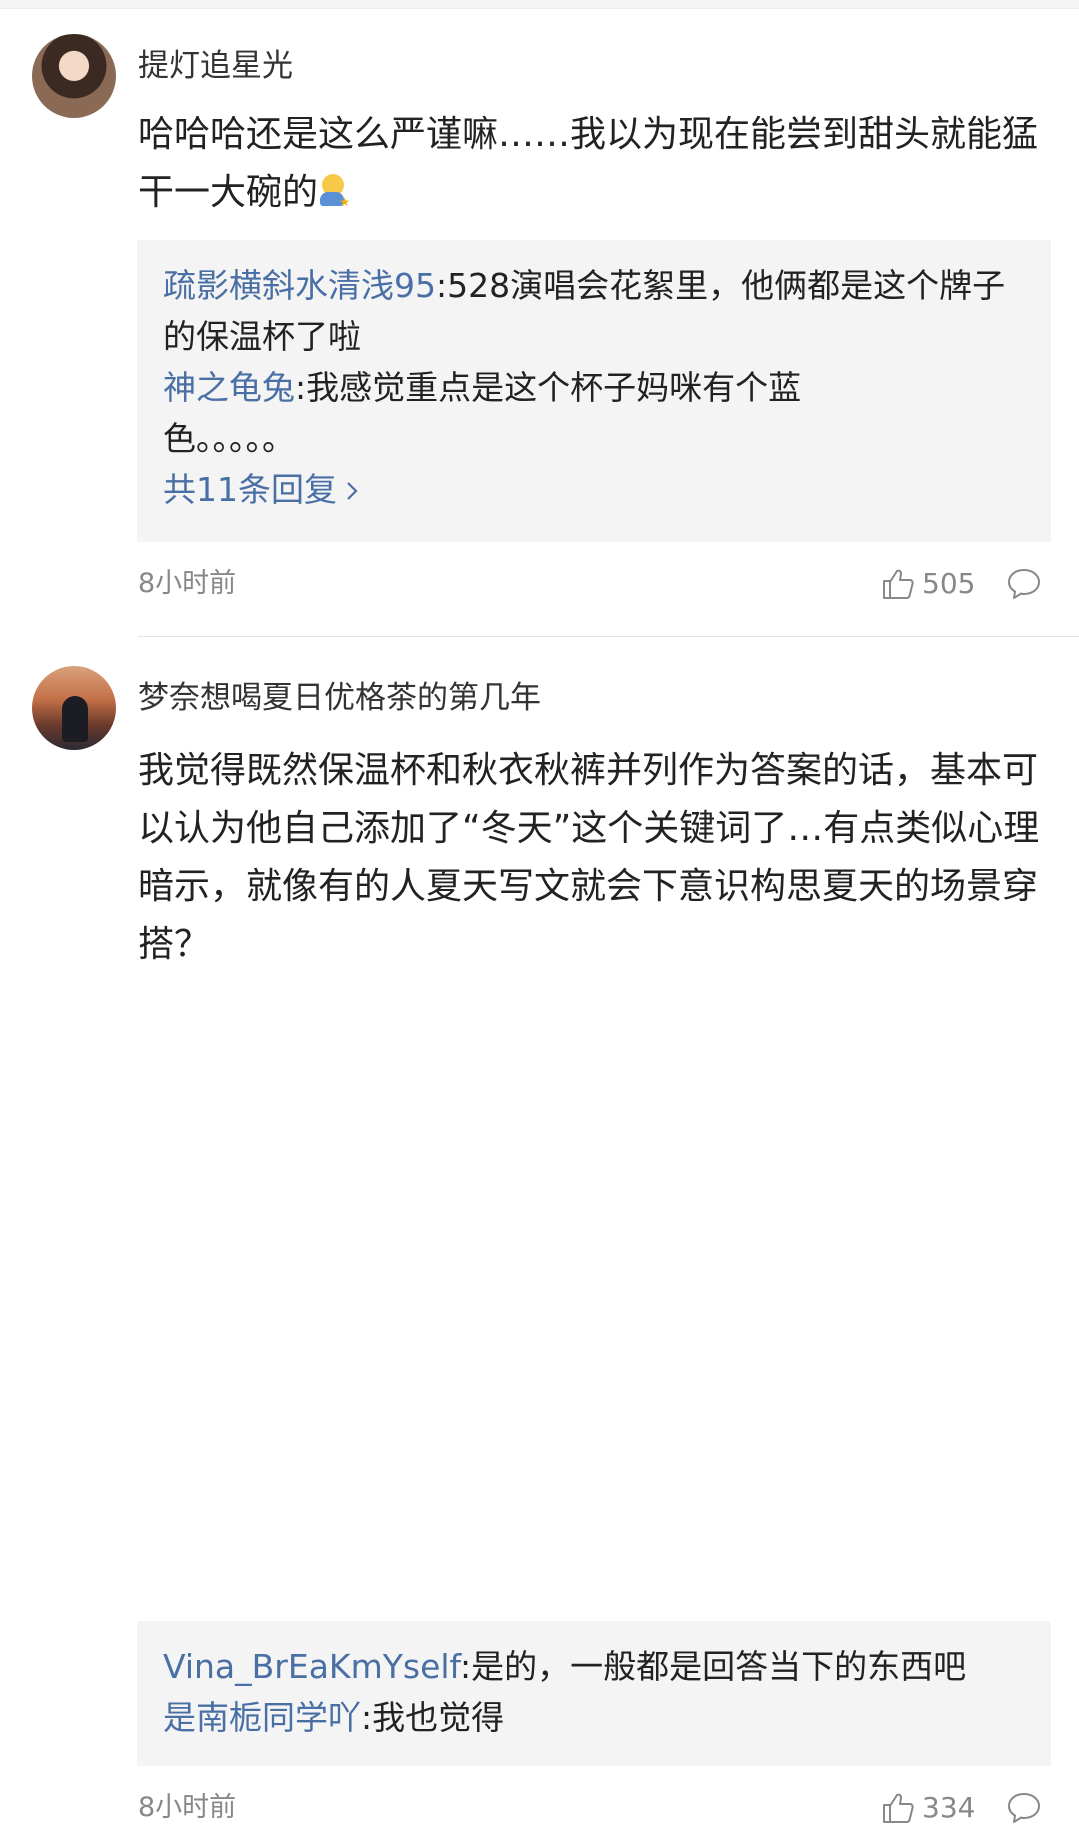 The width and height of the screenshot is (1079, 1828). Describe the element at coordinates (513, 413) in the screenshot. I see `reply-item: 神之龟兔:我感觉重点是这个杯子妈咪有个蓝色。。。。。` at that location.